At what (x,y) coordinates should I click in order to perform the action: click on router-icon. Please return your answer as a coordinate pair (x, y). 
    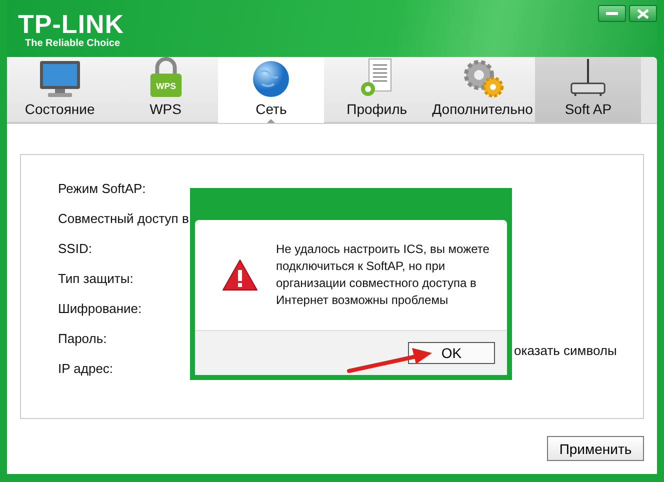
    Looking at the image, I should click on (588, 77).